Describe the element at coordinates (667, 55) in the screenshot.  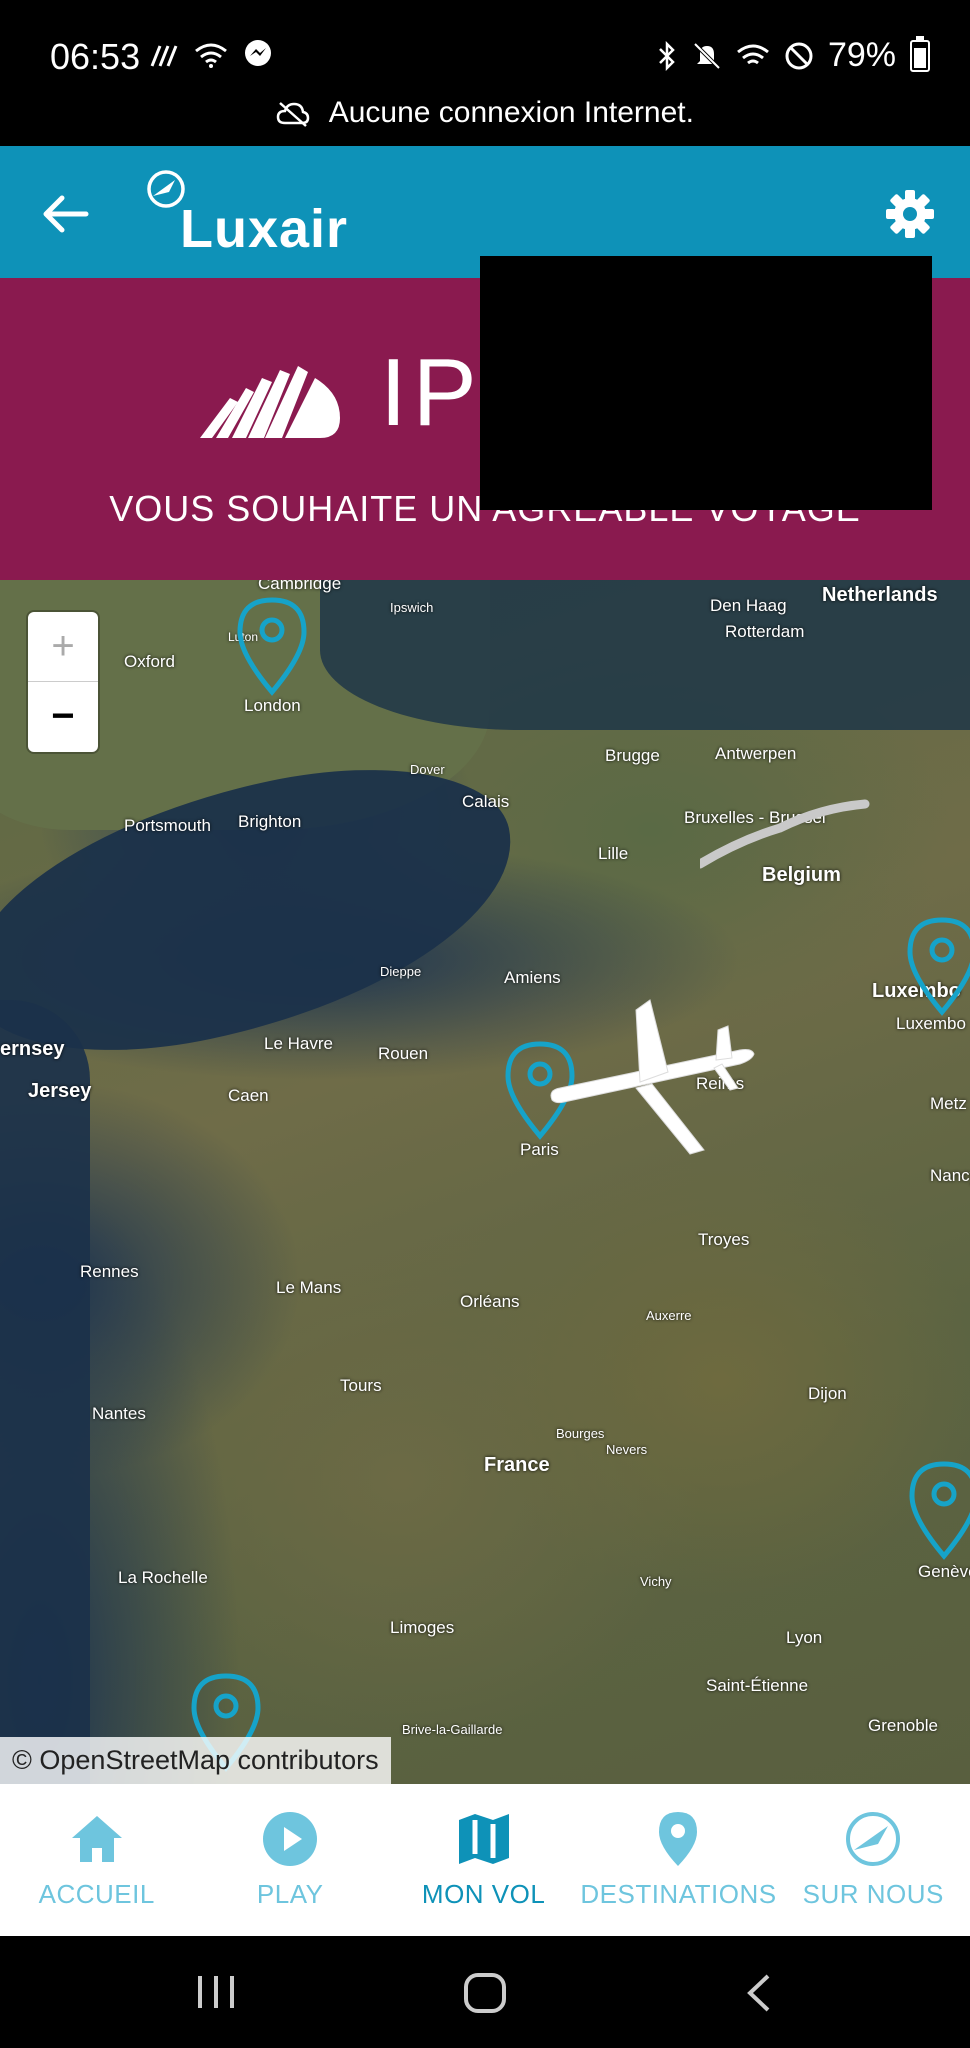
I see `bluetooth-icon` at that location.